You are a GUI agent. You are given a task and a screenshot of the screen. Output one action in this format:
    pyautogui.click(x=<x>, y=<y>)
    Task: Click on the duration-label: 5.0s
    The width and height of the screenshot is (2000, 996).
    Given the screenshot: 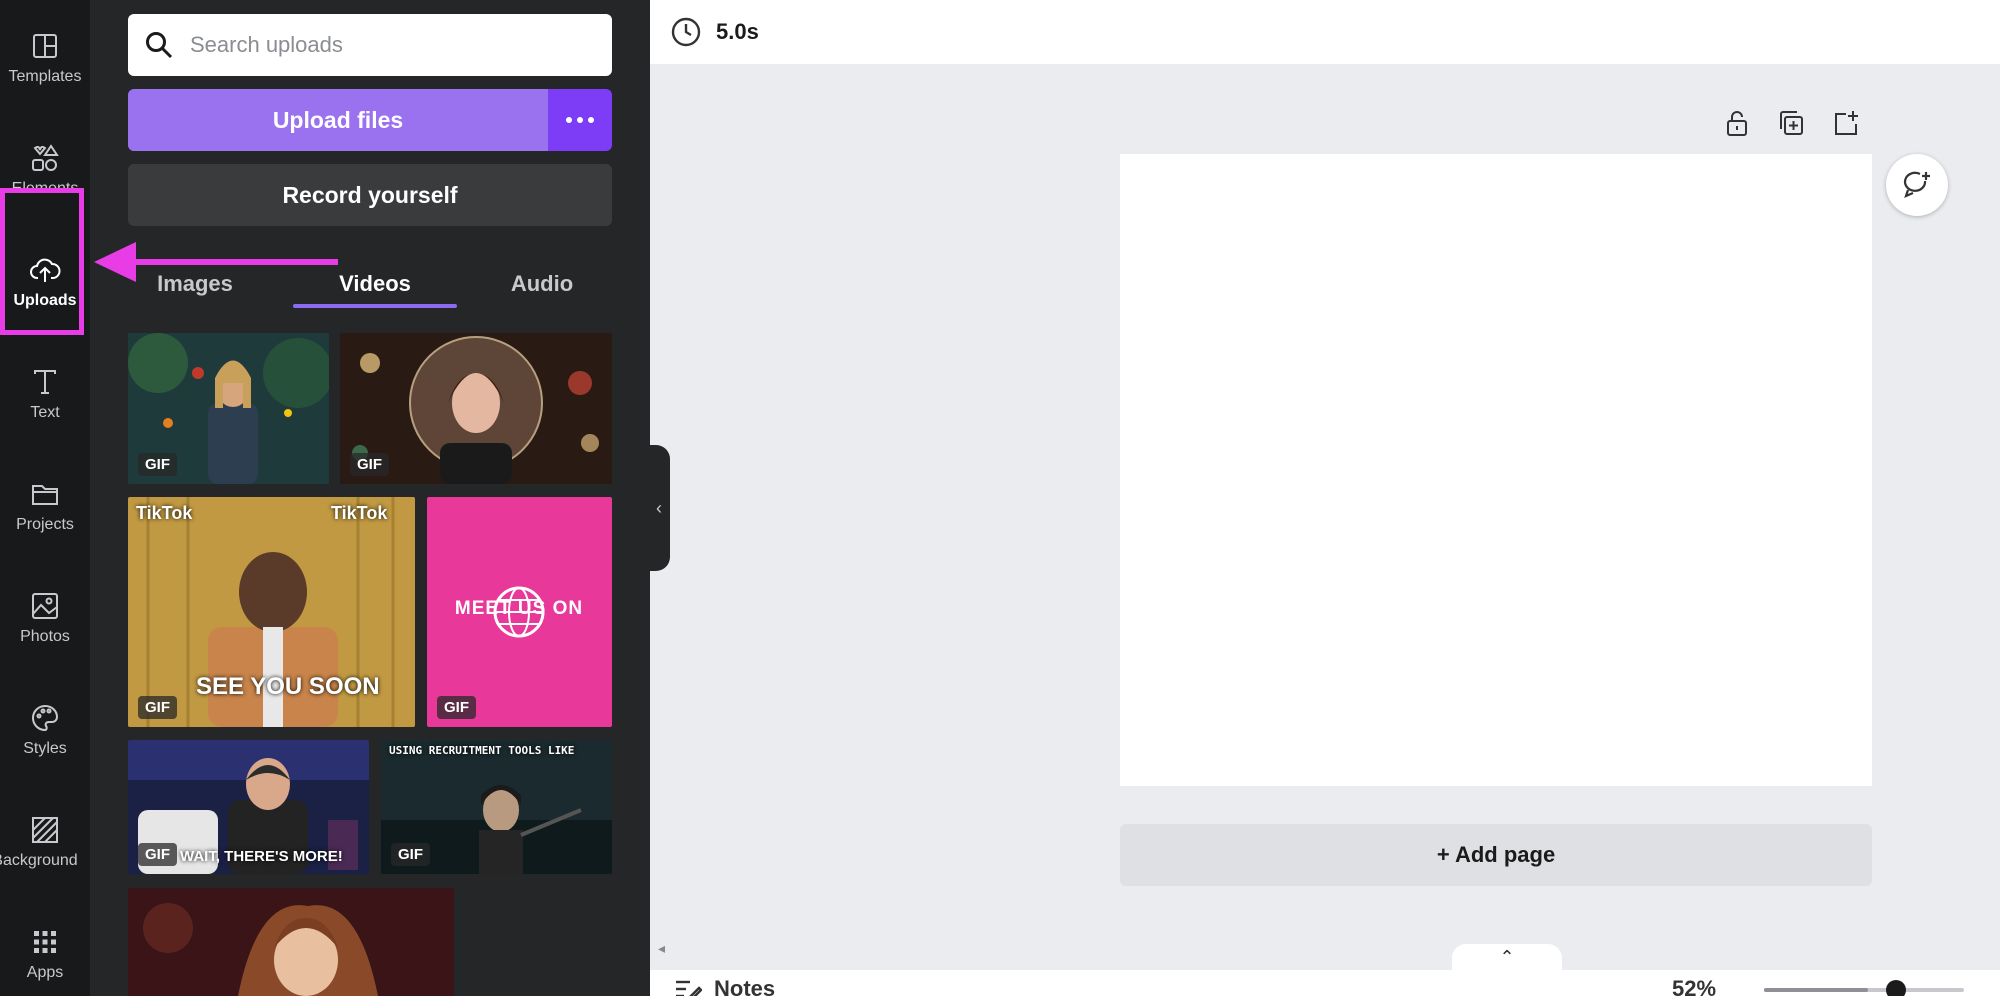 What is the action you would take?
    pyautogui.click(x=737, y=32)
    